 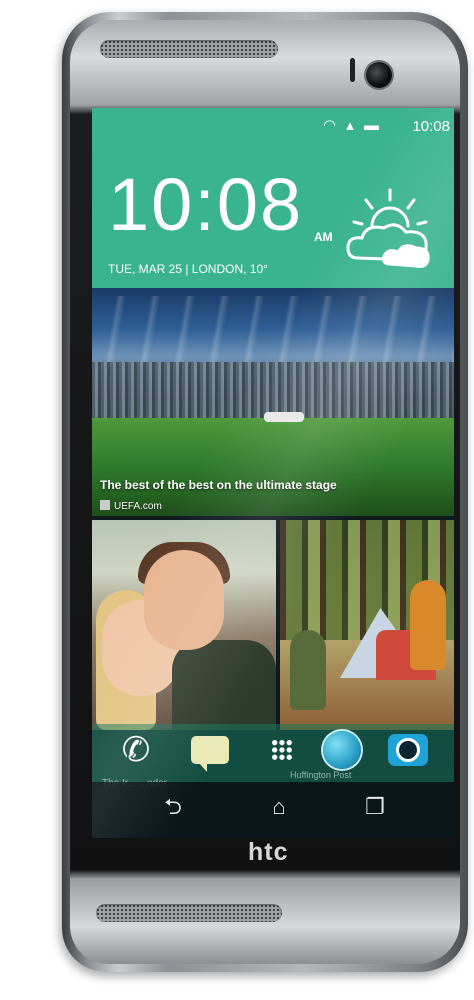 What do you see at coordinates (284, 417) in the screenshot?
I see `trophy-banner` at bounding box center [284, 417].